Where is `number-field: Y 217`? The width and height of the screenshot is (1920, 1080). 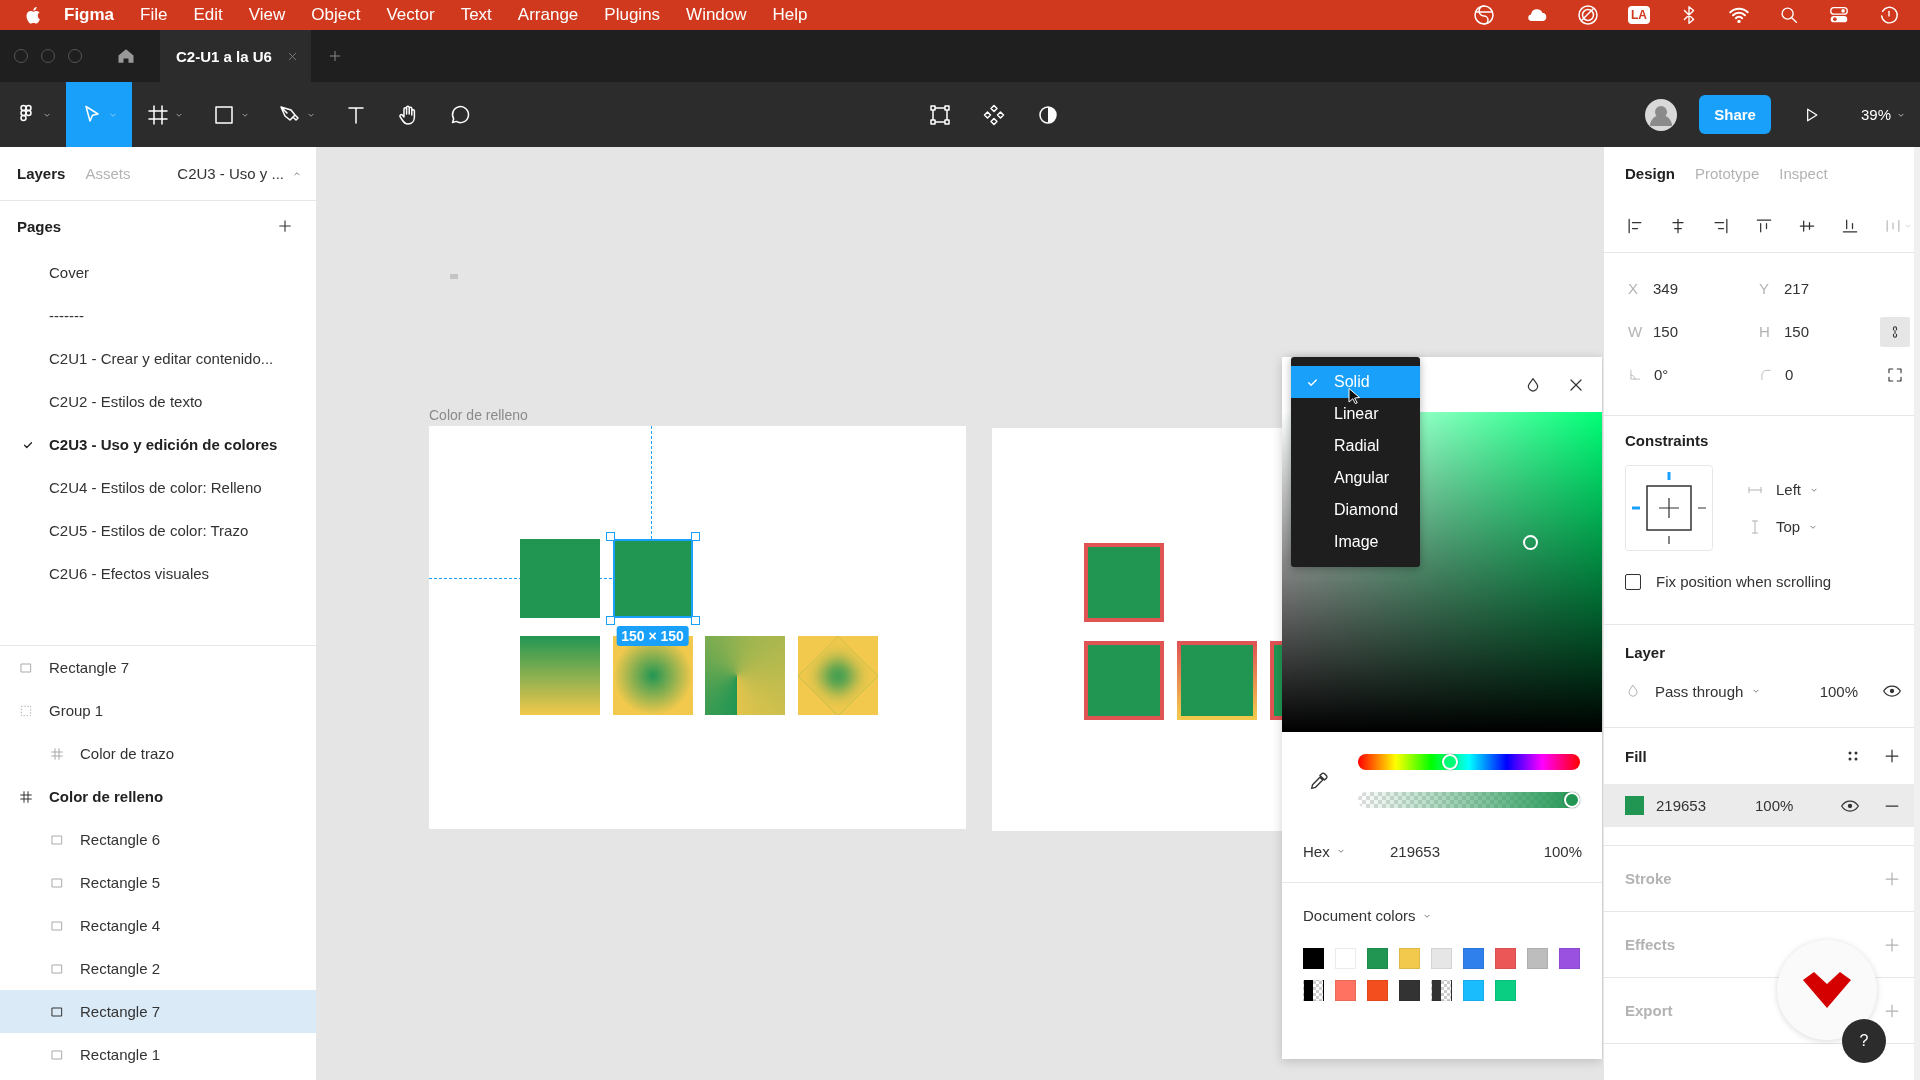 number-field: Y 217 is located at coordinates (1819, 288).